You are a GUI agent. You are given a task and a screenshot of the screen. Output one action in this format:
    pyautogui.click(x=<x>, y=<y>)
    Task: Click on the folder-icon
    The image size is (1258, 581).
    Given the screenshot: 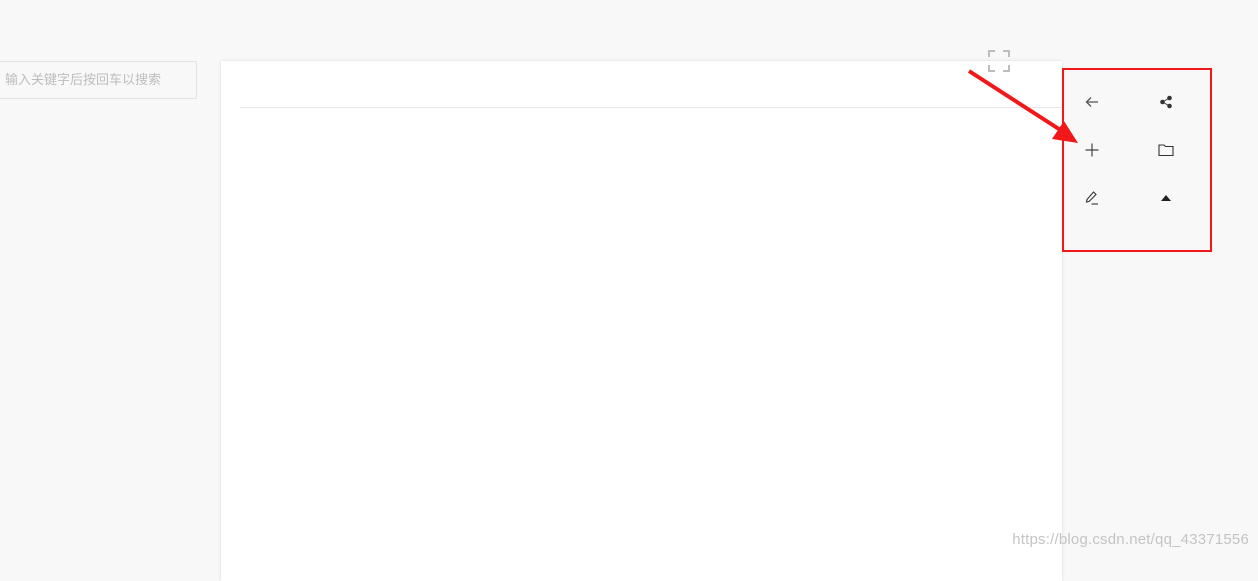 What is the action you would take?
    pyautogui.click(x=1166, y=150)
    